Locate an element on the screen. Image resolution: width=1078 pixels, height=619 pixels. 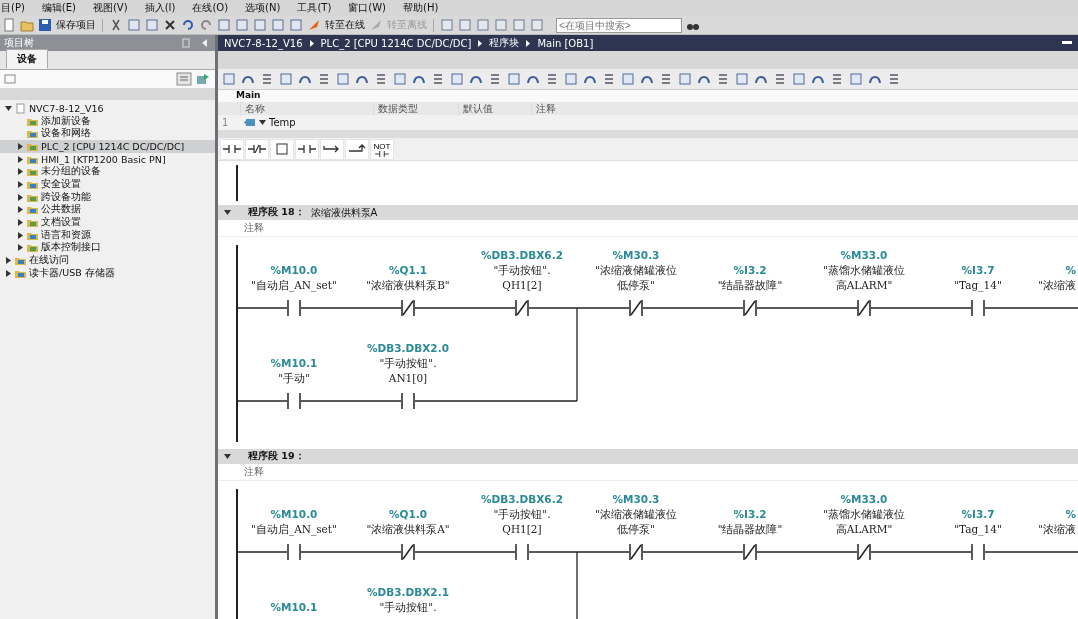
tree-item: 语言和资源 is located at coordinates (107, 235).